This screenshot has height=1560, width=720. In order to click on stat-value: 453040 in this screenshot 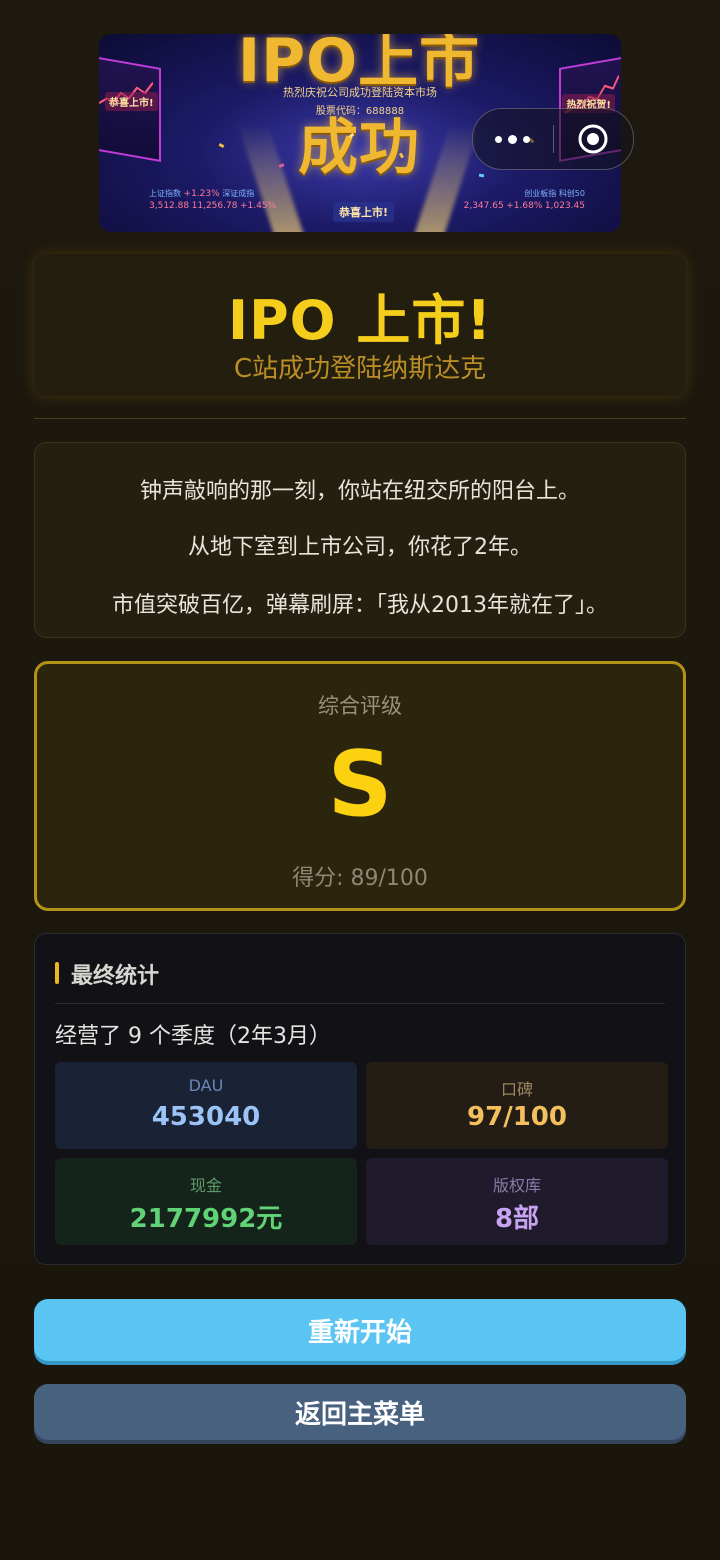, I will do `click(206, 1117)`.